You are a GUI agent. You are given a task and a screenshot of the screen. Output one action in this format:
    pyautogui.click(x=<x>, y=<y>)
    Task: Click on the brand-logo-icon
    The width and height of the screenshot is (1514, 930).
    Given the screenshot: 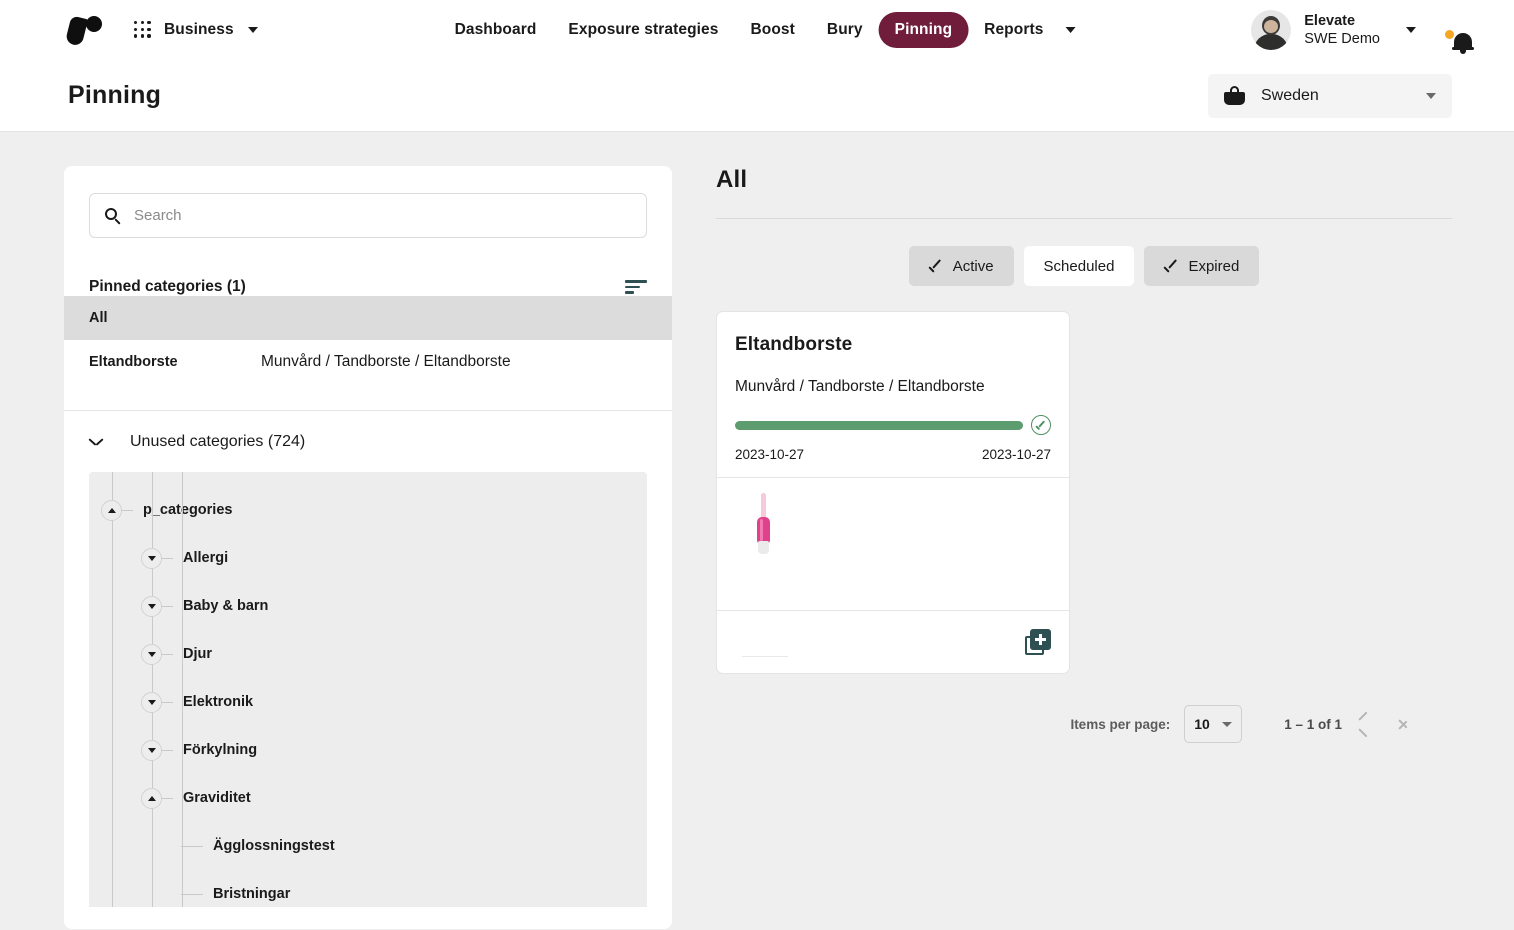 What is the action you would take?
    pyautogui.click(x=87, y=30)
    